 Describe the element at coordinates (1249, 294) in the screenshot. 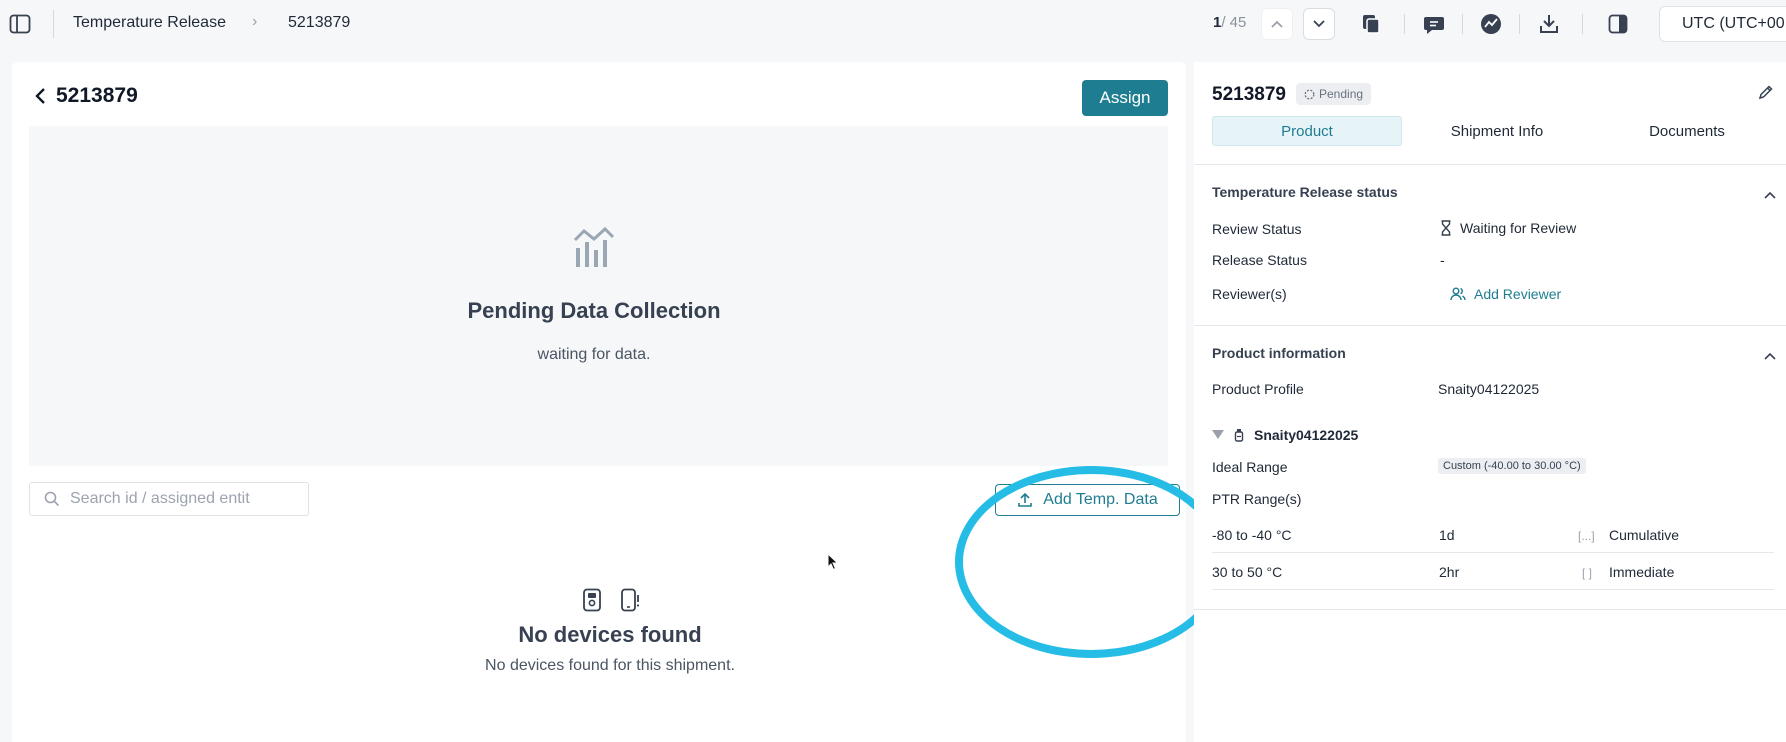

I see `reviewers-label: Reviewer(s)` at that location.